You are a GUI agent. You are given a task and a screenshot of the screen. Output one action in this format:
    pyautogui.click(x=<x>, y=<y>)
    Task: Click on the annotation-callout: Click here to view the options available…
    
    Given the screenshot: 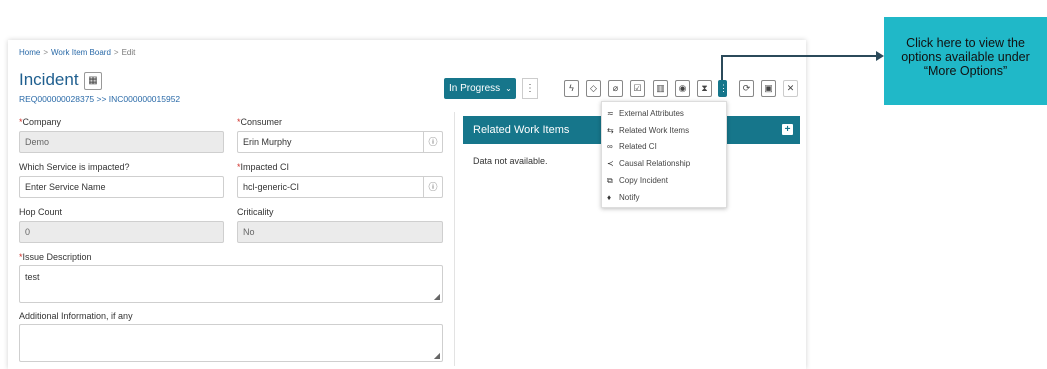 What is the action you would take?
    pyautogui.click(x=965, y=61)
    